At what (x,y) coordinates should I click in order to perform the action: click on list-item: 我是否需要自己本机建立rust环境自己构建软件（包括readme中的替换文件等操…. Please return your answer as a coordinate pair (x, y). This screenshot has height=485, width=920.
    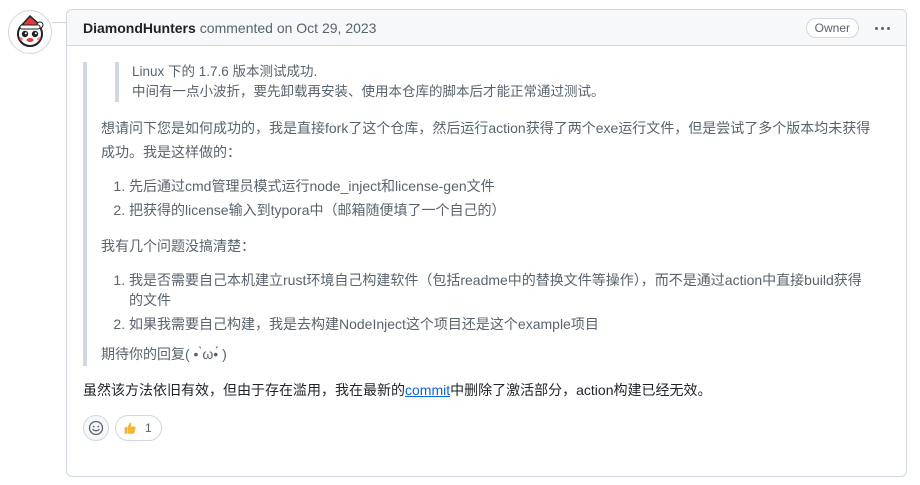
    Looking at the image, I should click on (509, 290).